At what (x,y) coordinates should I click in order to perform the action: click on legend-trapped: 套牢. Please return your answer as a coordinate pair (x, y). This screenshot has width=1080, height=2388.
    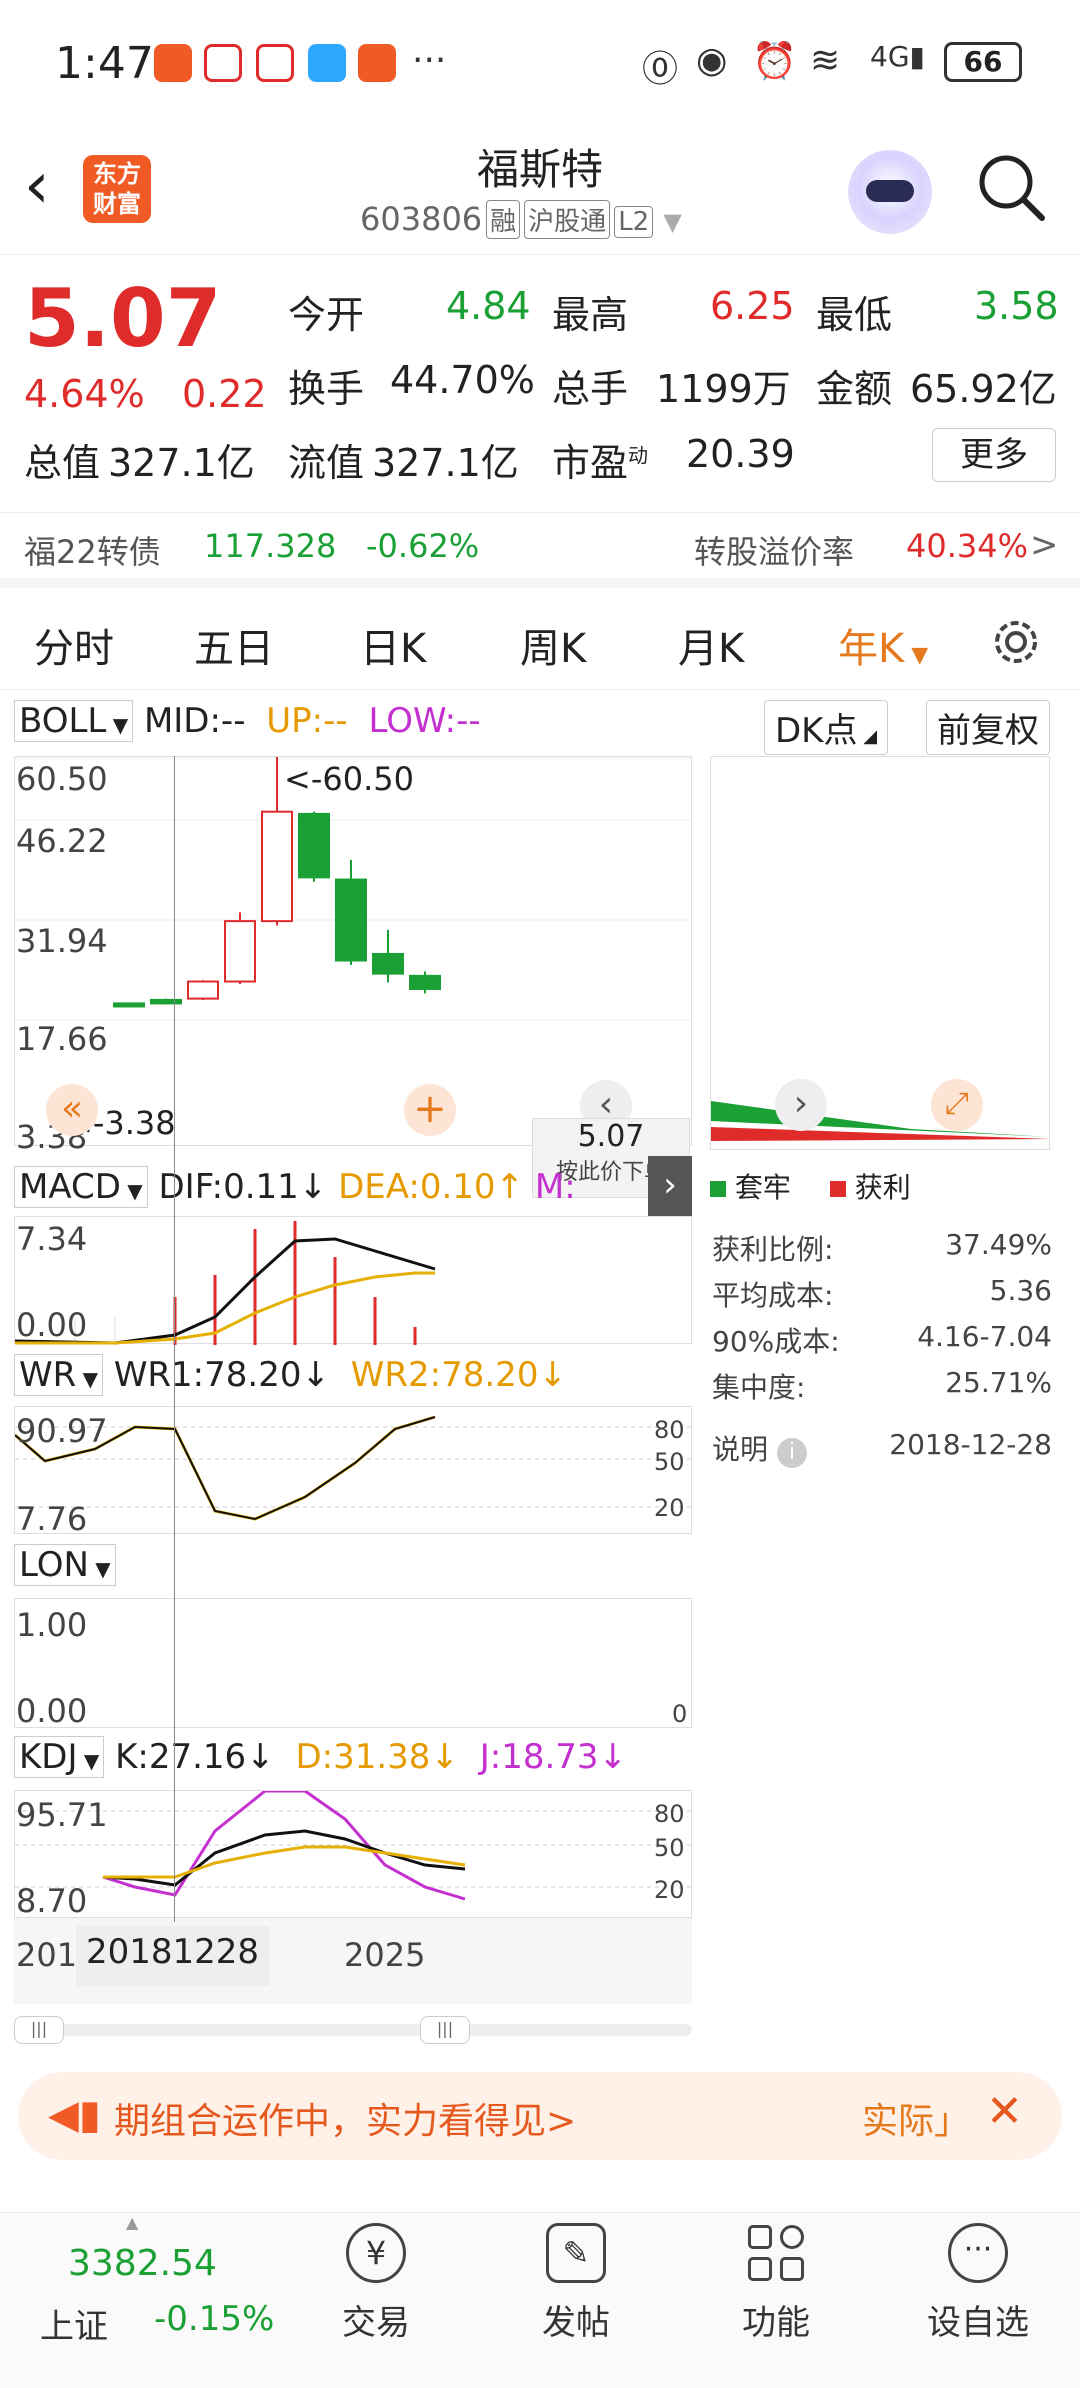
    Looking at the image, I should click on (762, 1187).